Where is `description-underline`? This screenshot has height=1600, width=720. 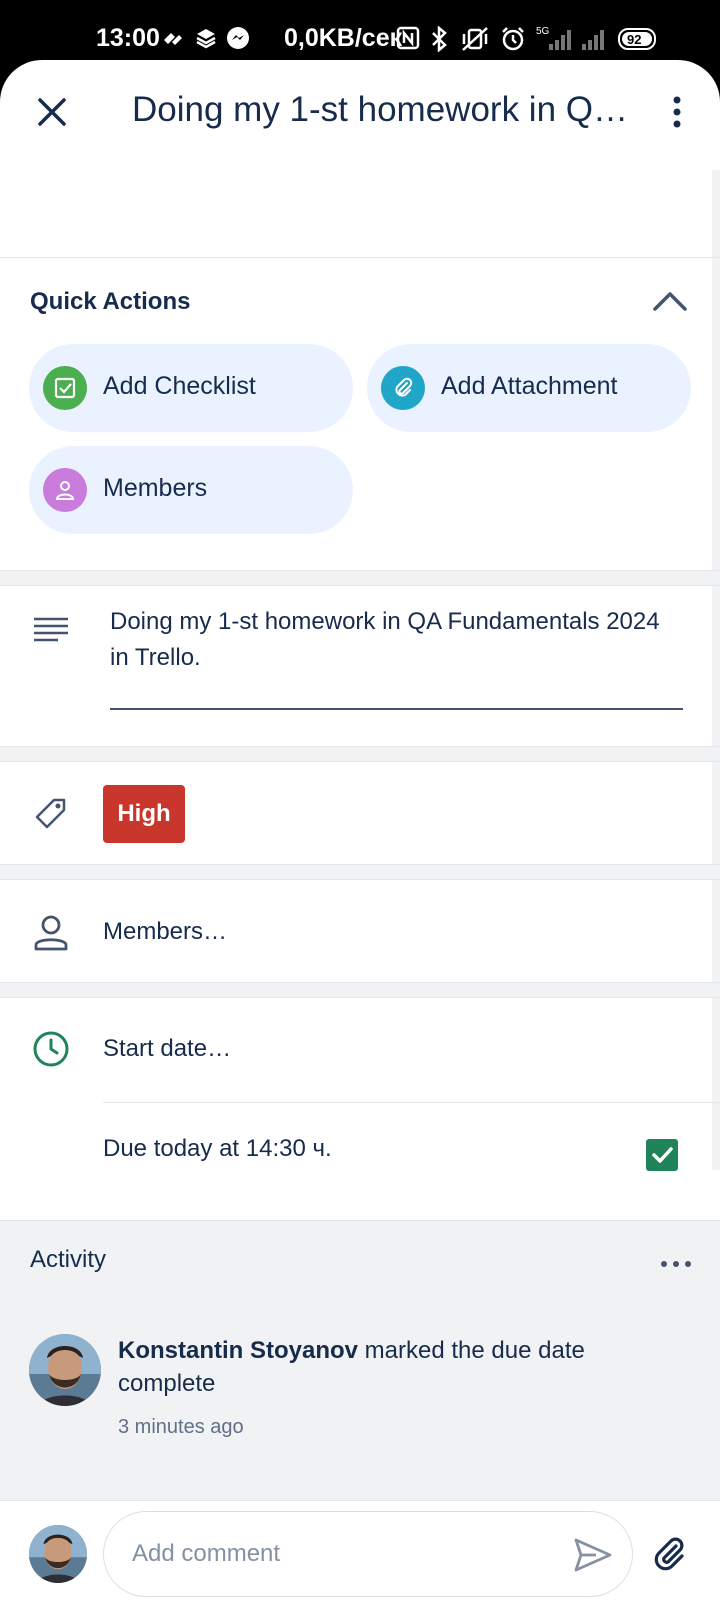
description-underline is located at coordinates (396, 709).